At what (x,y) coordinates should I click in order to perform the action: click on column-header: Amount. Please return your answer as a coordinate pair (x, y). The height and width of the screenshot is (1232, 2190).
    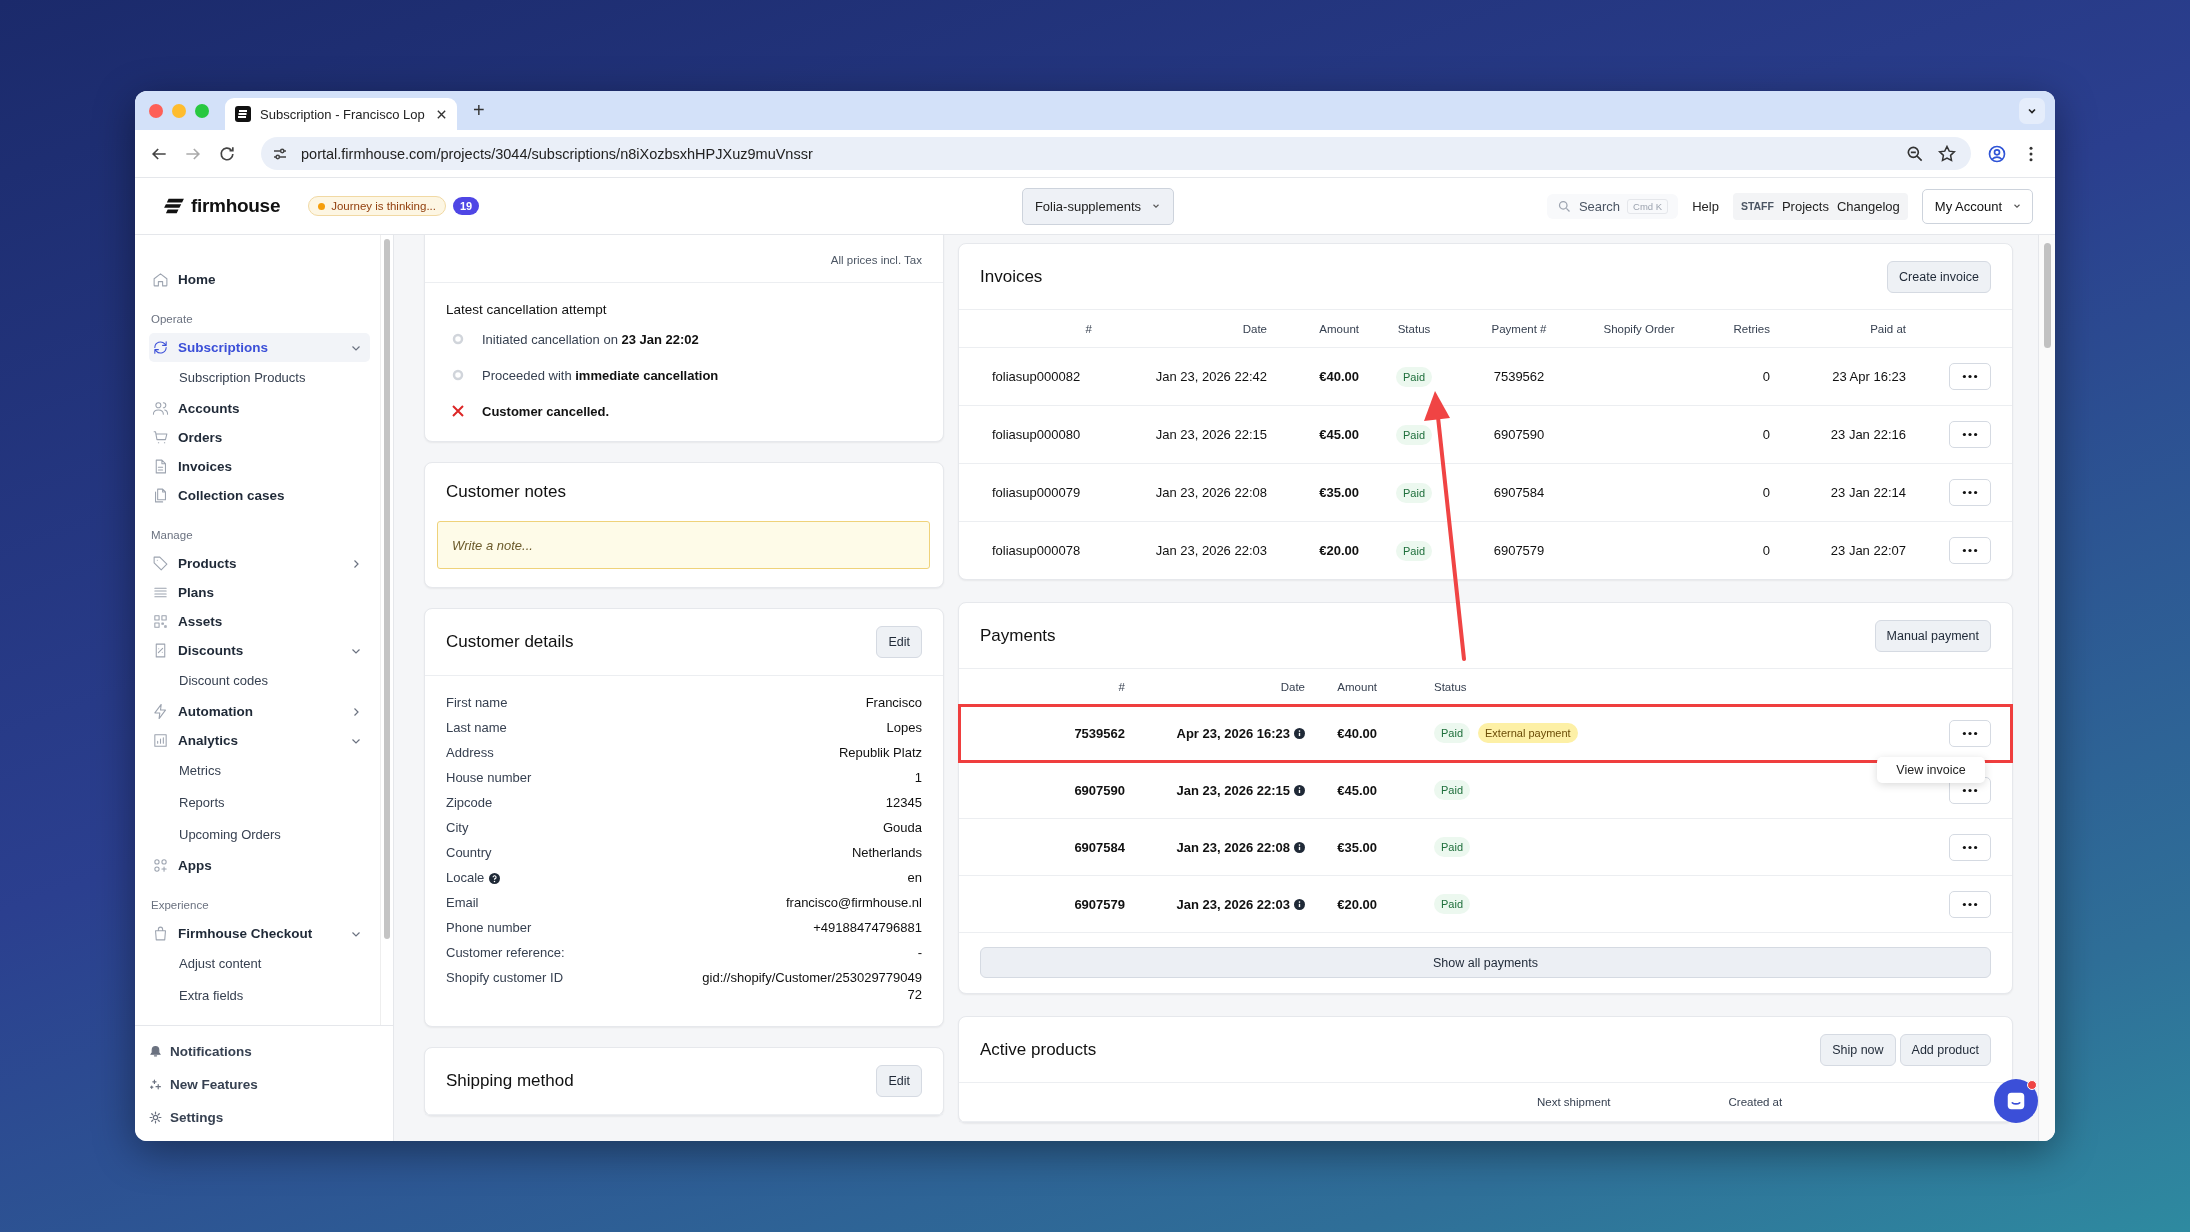
    Looking at the image, I should click on (1339, 328).